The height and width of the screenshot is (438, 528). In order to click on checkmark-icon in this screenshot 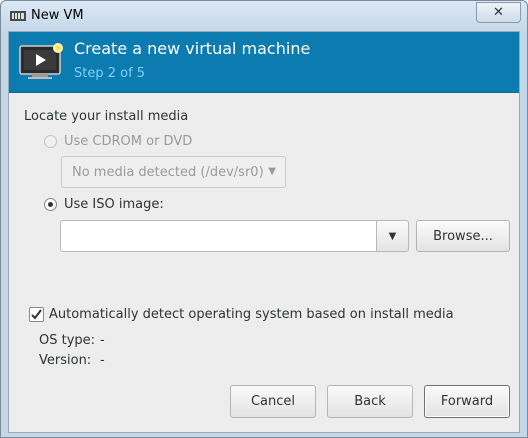, I will do `click(36, 314)`.